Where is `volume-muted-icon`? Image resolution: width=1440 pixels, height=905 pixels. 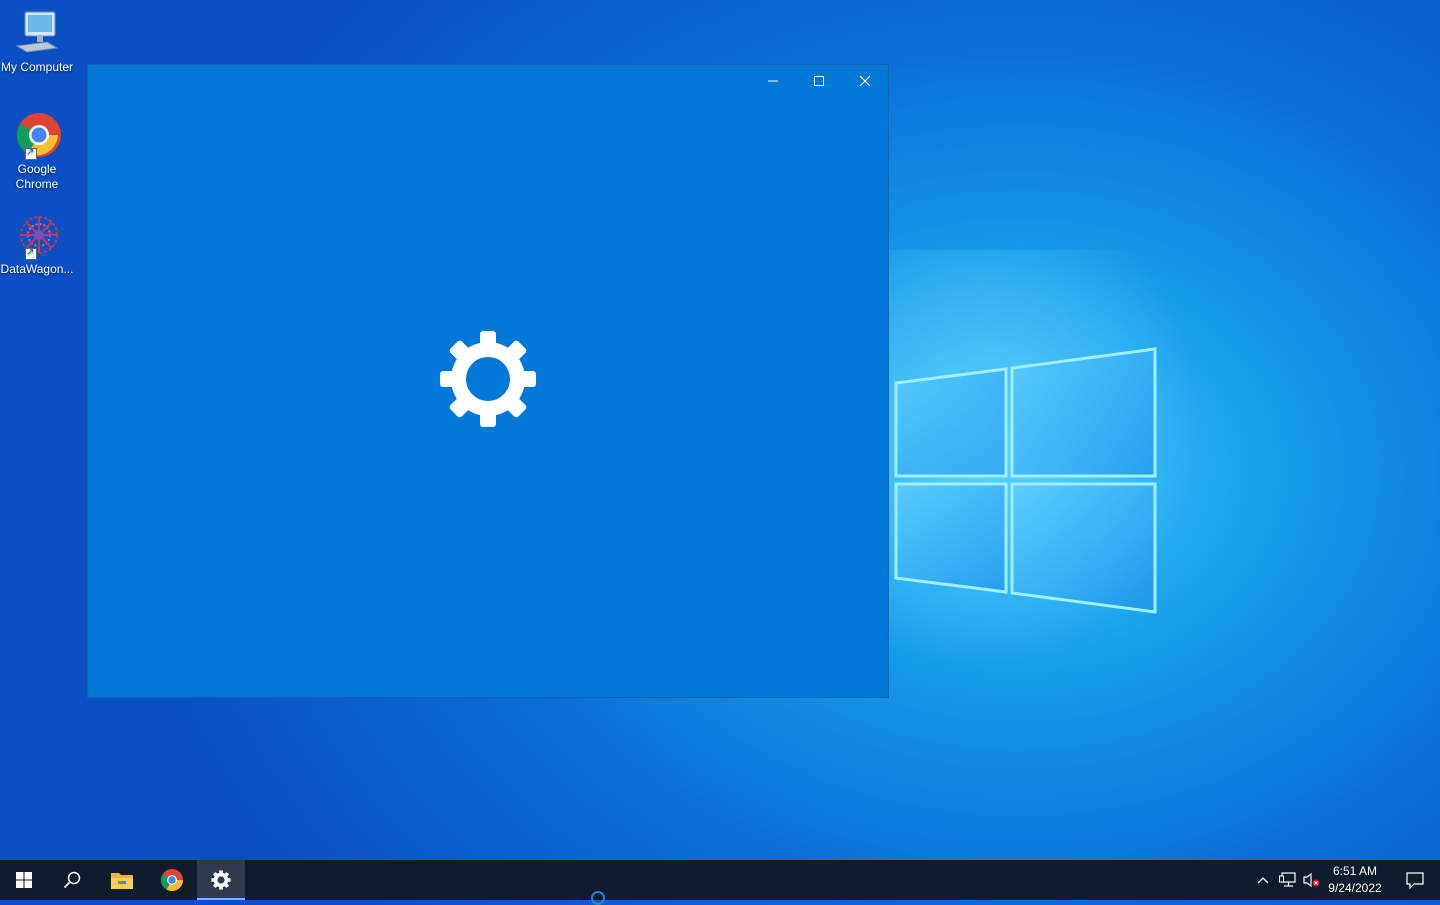 volume-muted-icon is located at coordinates (1311, 880).